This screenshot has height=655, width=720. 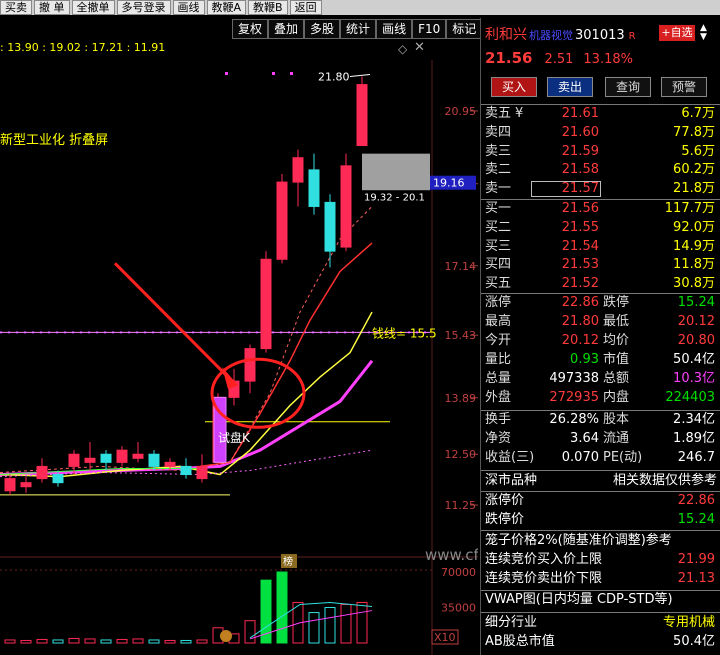 What do you see at coordinates (684, 87) in the screenshot?
I see `alert-button: 预警` at bounding box center [684, 87].